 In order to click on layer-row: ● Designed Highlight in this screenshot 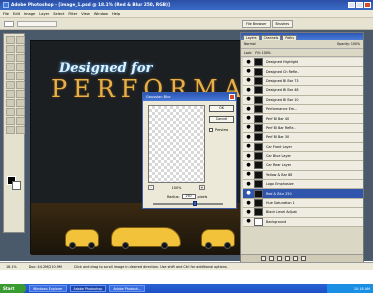, I will do `click(303, 63)`.